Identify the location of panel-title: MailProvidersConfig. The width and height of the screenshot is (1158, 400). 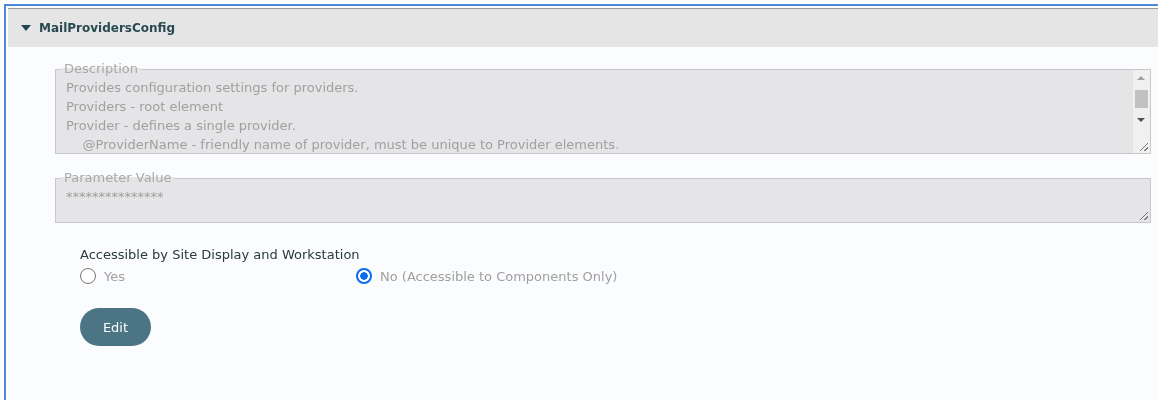
(107, 28).